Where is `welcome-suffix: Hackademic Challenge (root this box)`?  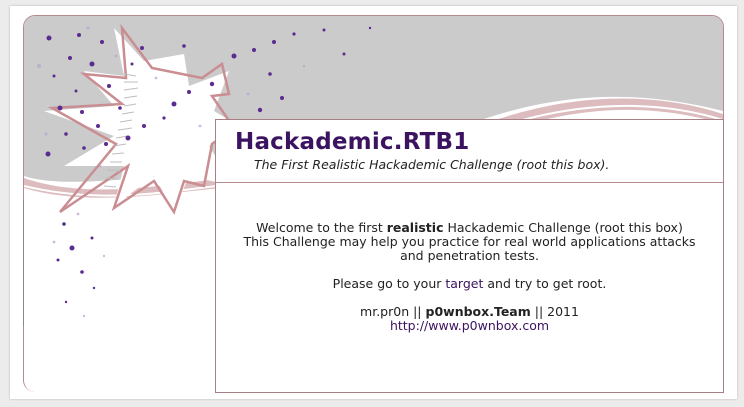
welcome-suffix: Hackademic Challenge (root this box) is located at coordinates (563, 227).